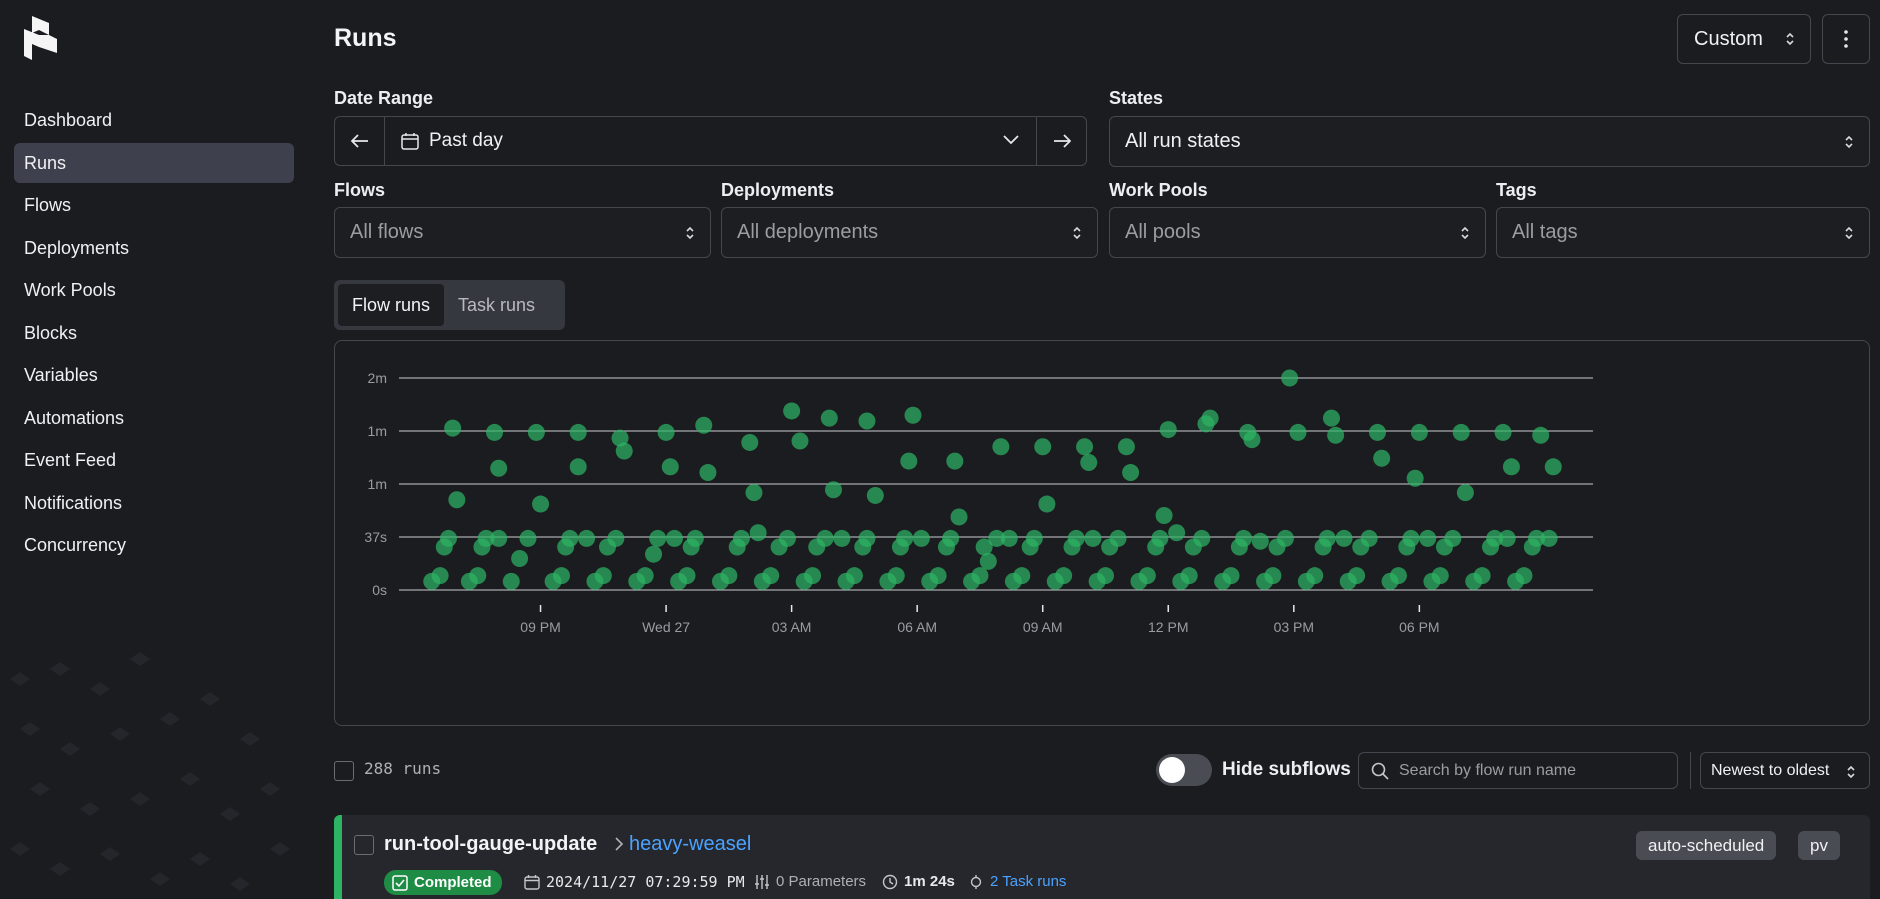 Image resolution: width=1880 pixels, height=899 pixels. I want to click on flow-name-link: run-tool-gauge-update, so click(490, 844).